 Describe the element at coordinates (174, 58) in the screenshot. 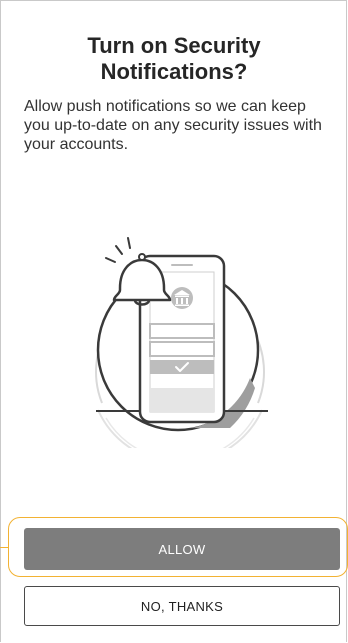

I see `dialog-title: Turn on Security Notifications?` at that location.